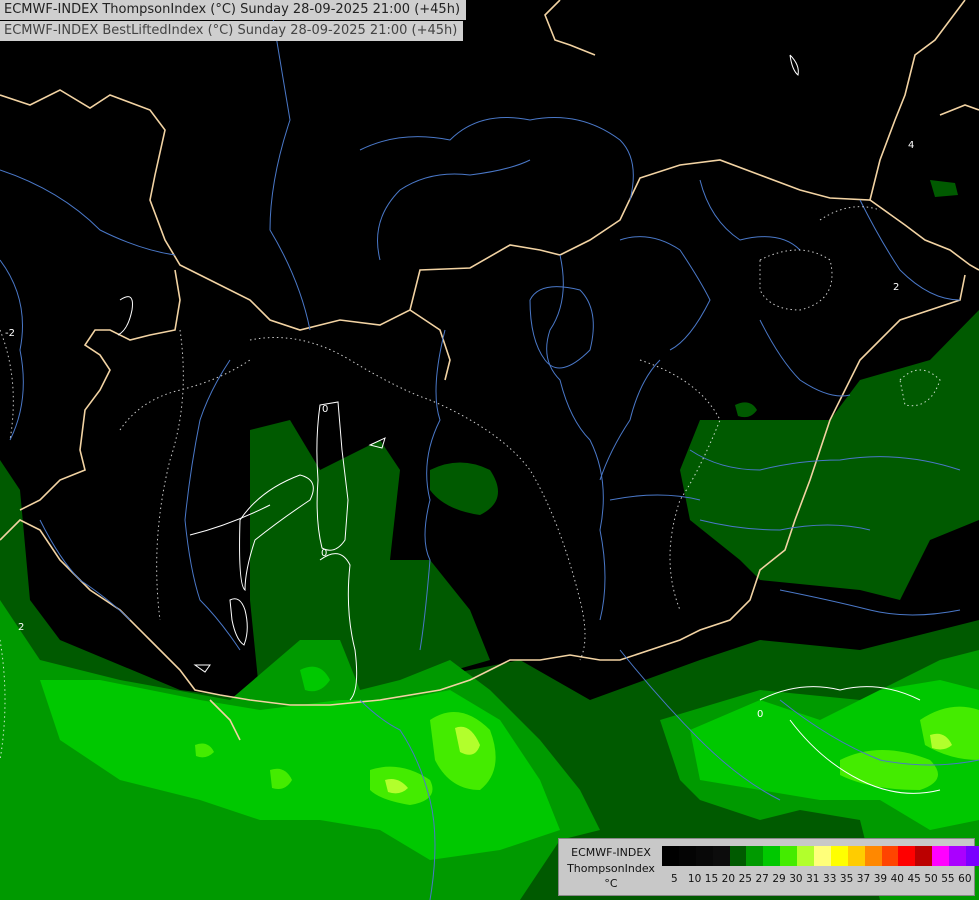 This screenshot has width=979, height=900. I want to click on contour-label: -2, so click(10, 333).